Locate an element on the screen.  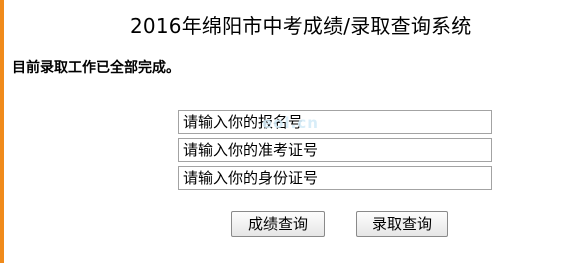
registration-number-input is located at coordinates (335, 122).